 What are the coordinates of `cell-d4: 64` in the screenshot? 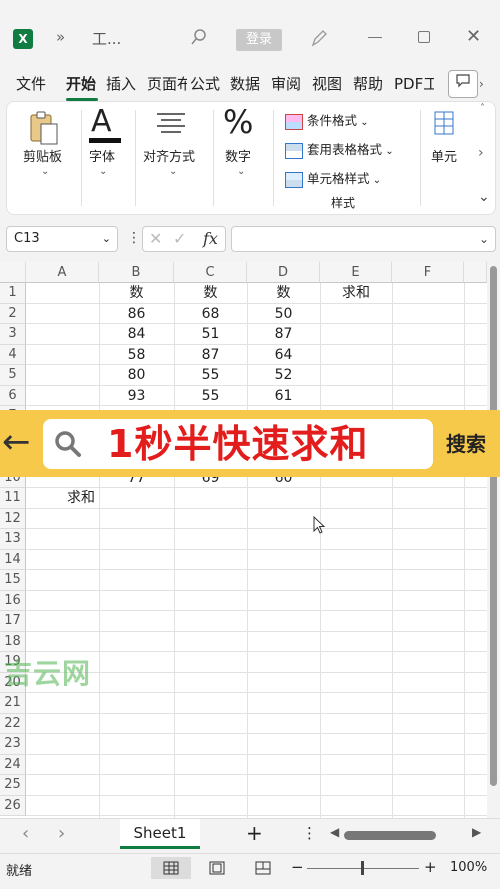 It's located at (283, 355).